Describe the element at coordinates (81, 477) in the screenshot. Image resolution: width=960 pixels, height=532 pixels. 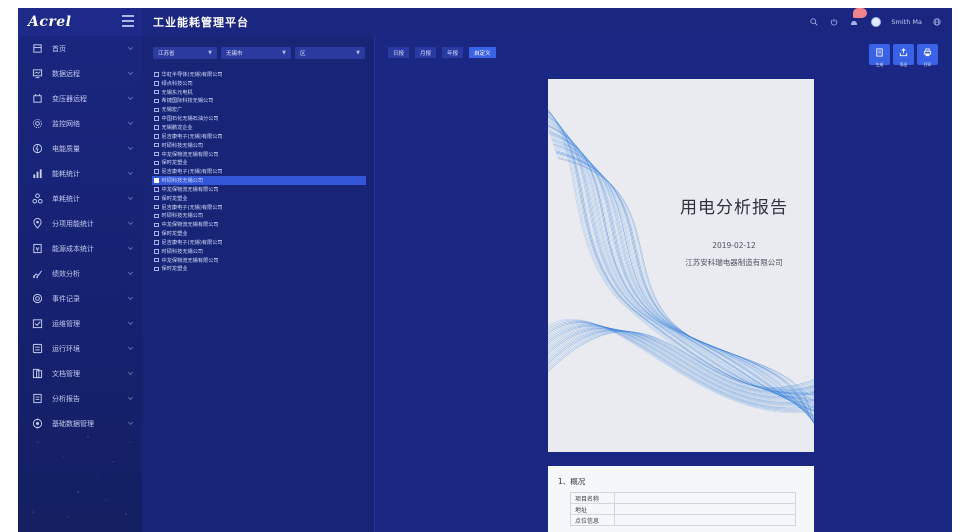
I see `sidebar-decoration` at that location.